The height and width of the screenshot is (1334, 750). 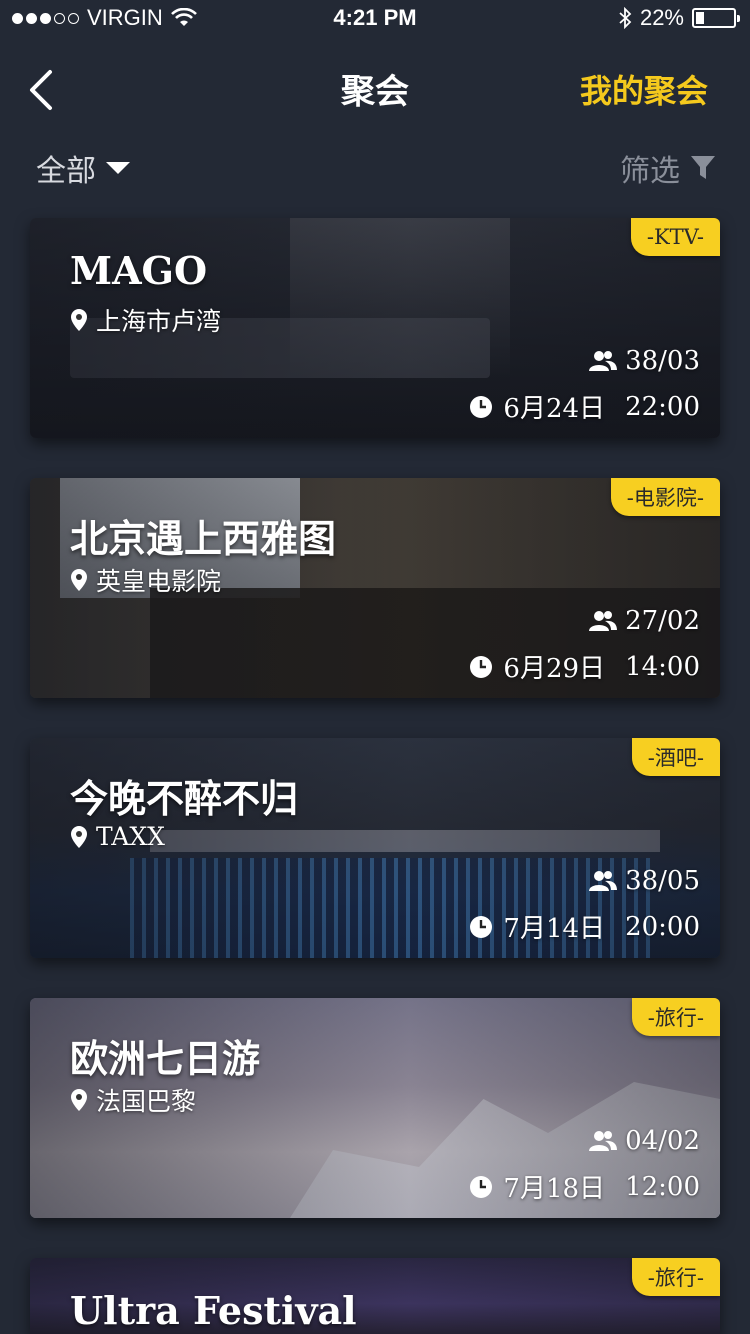 What do you see at coordinates (716, 18) in the screenshot?
I see `battery-icon` at bounding box center [716, 18].